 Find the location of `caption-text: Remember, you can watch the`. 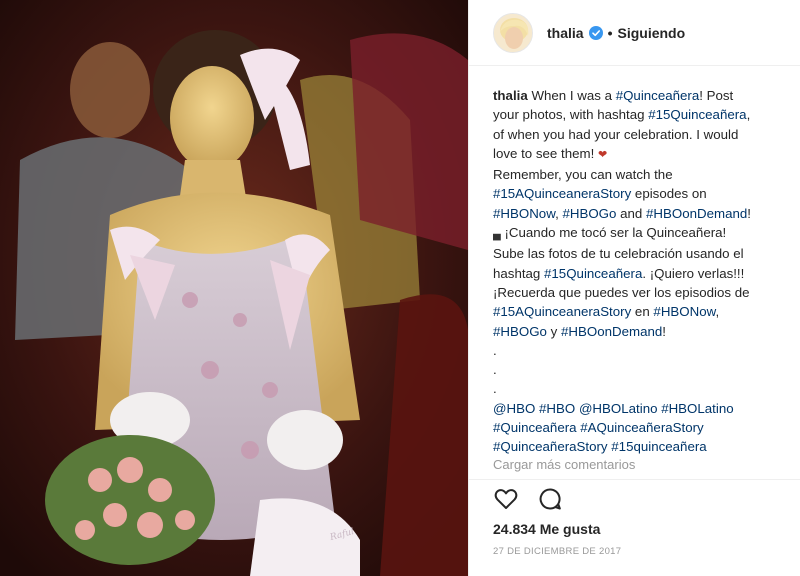

caption-text: Remember, you can watch the is located at coordinates (583, 175).